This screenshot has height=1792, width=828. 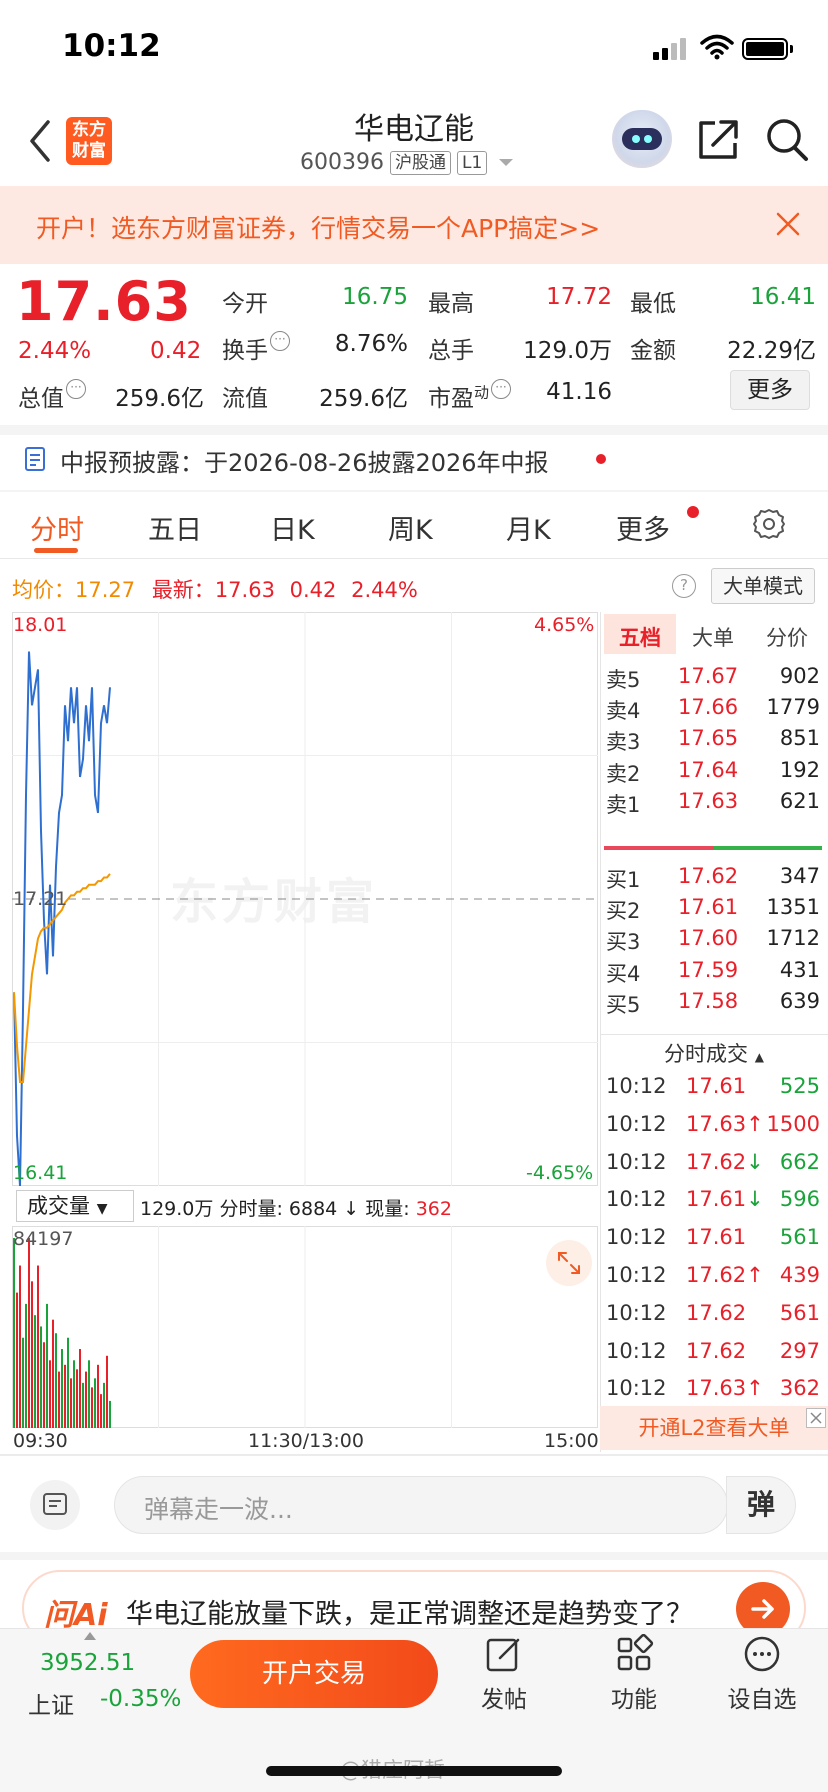 What do you see at coordinates (90, 1636) in the screenshot?
I see `chevron-up-icon` at bounding box center [90, 1636].